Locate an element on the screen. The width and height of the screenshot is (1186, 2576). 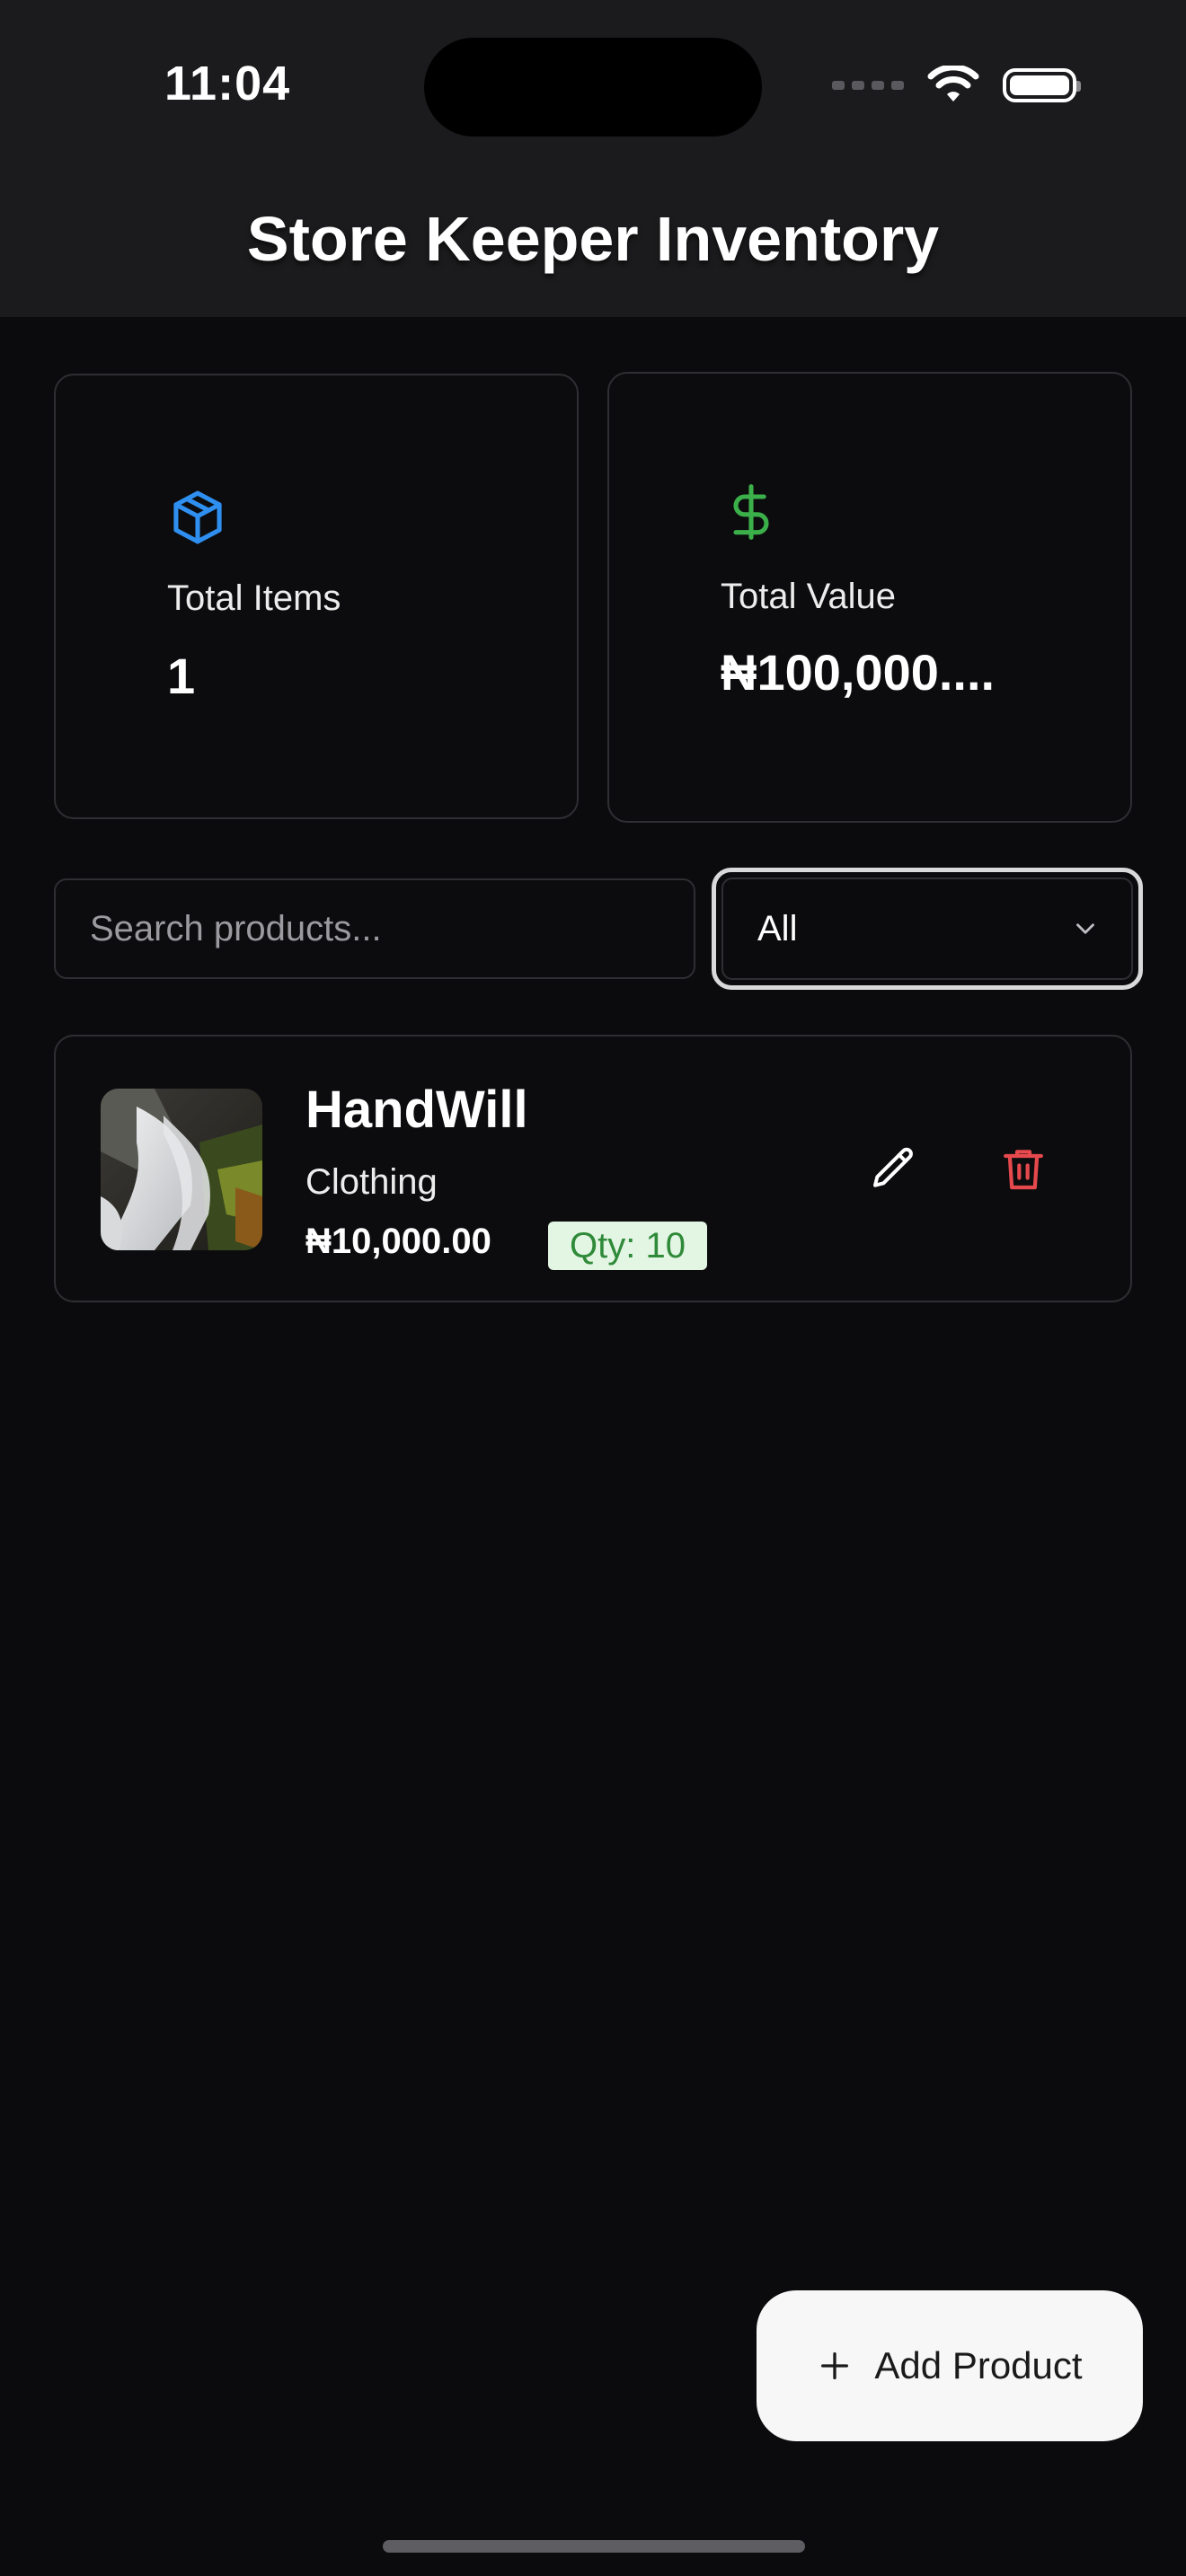
product-card: HandWill Clothing ₦10,000.00 Qty: 10 is located at coordinates (593, 1168).